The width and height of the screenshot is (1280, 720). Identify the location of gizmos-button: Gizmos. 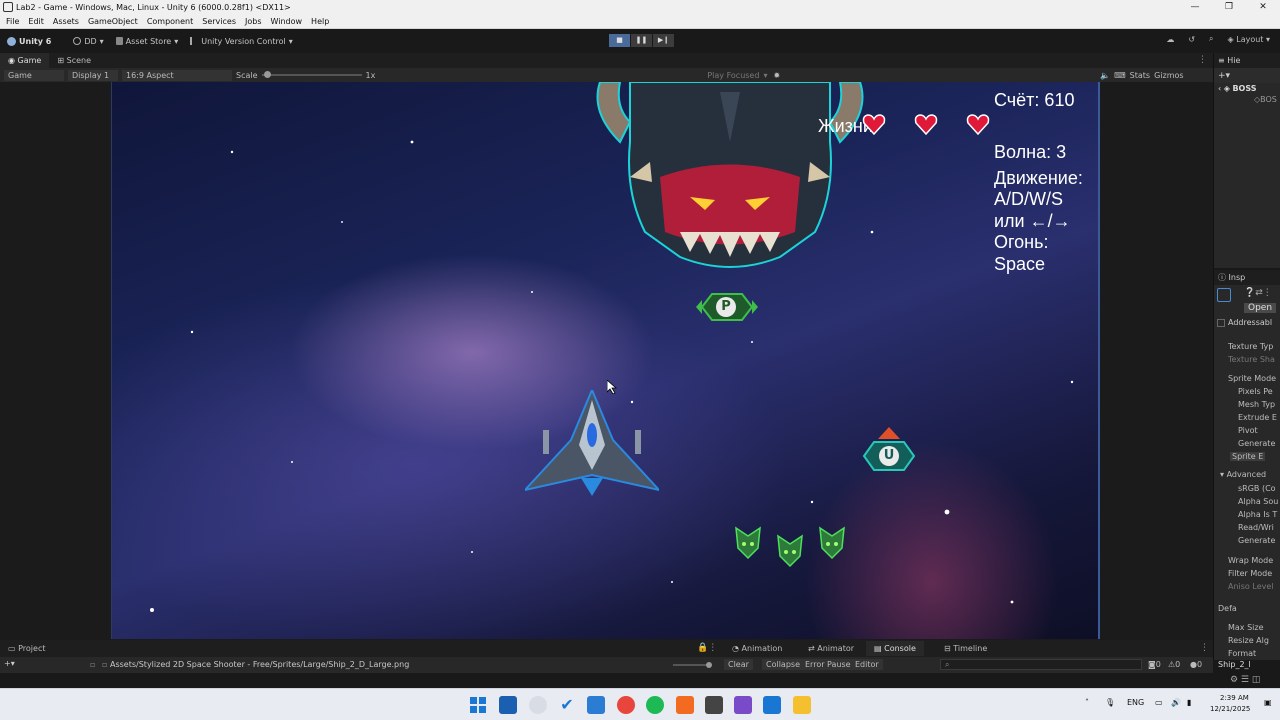
(1168, 75).